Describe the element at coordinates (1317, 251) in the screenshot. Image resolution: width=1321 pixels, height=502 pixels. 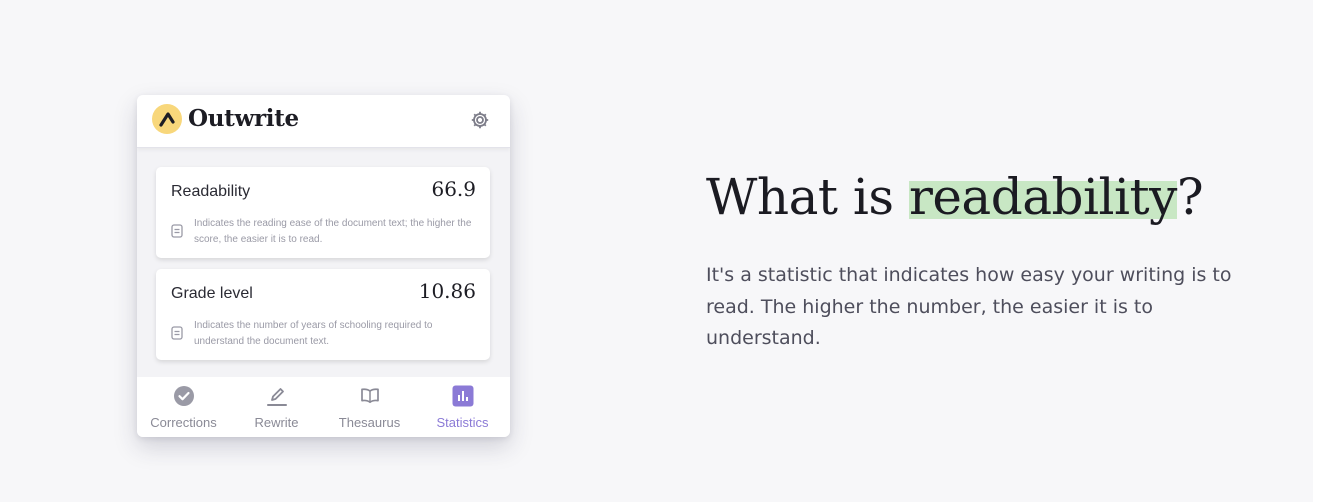
I see `scrollbar-track` at that location.